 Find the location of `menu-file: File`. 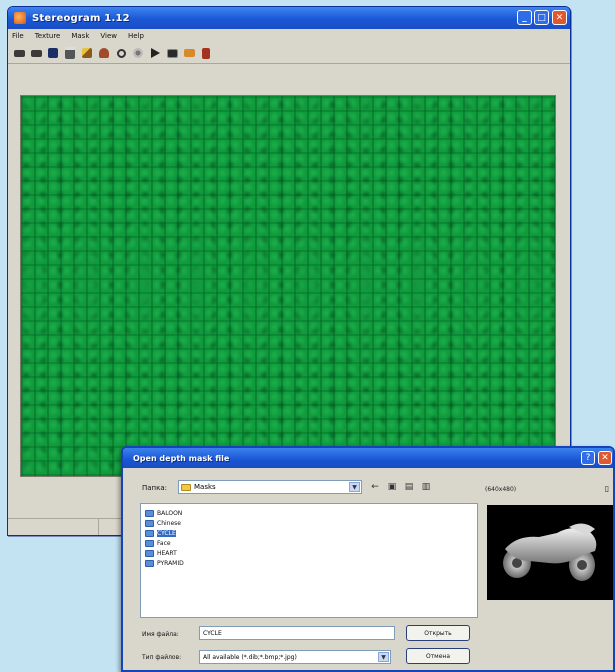

menu-file: File is located at coordinates (18, 36).